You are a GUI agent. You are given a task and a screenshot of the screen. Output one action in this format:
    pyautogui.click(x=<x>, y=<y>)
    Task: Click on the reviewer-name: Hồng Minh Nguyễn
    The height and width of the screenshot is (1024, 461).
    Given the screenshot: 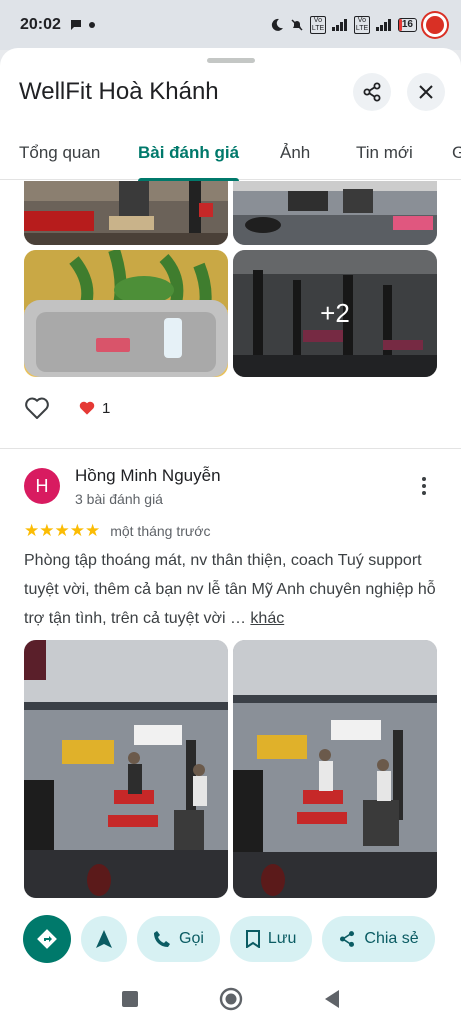 What is the action you would take?
    pyautogui.click(x=148, y=476)
    